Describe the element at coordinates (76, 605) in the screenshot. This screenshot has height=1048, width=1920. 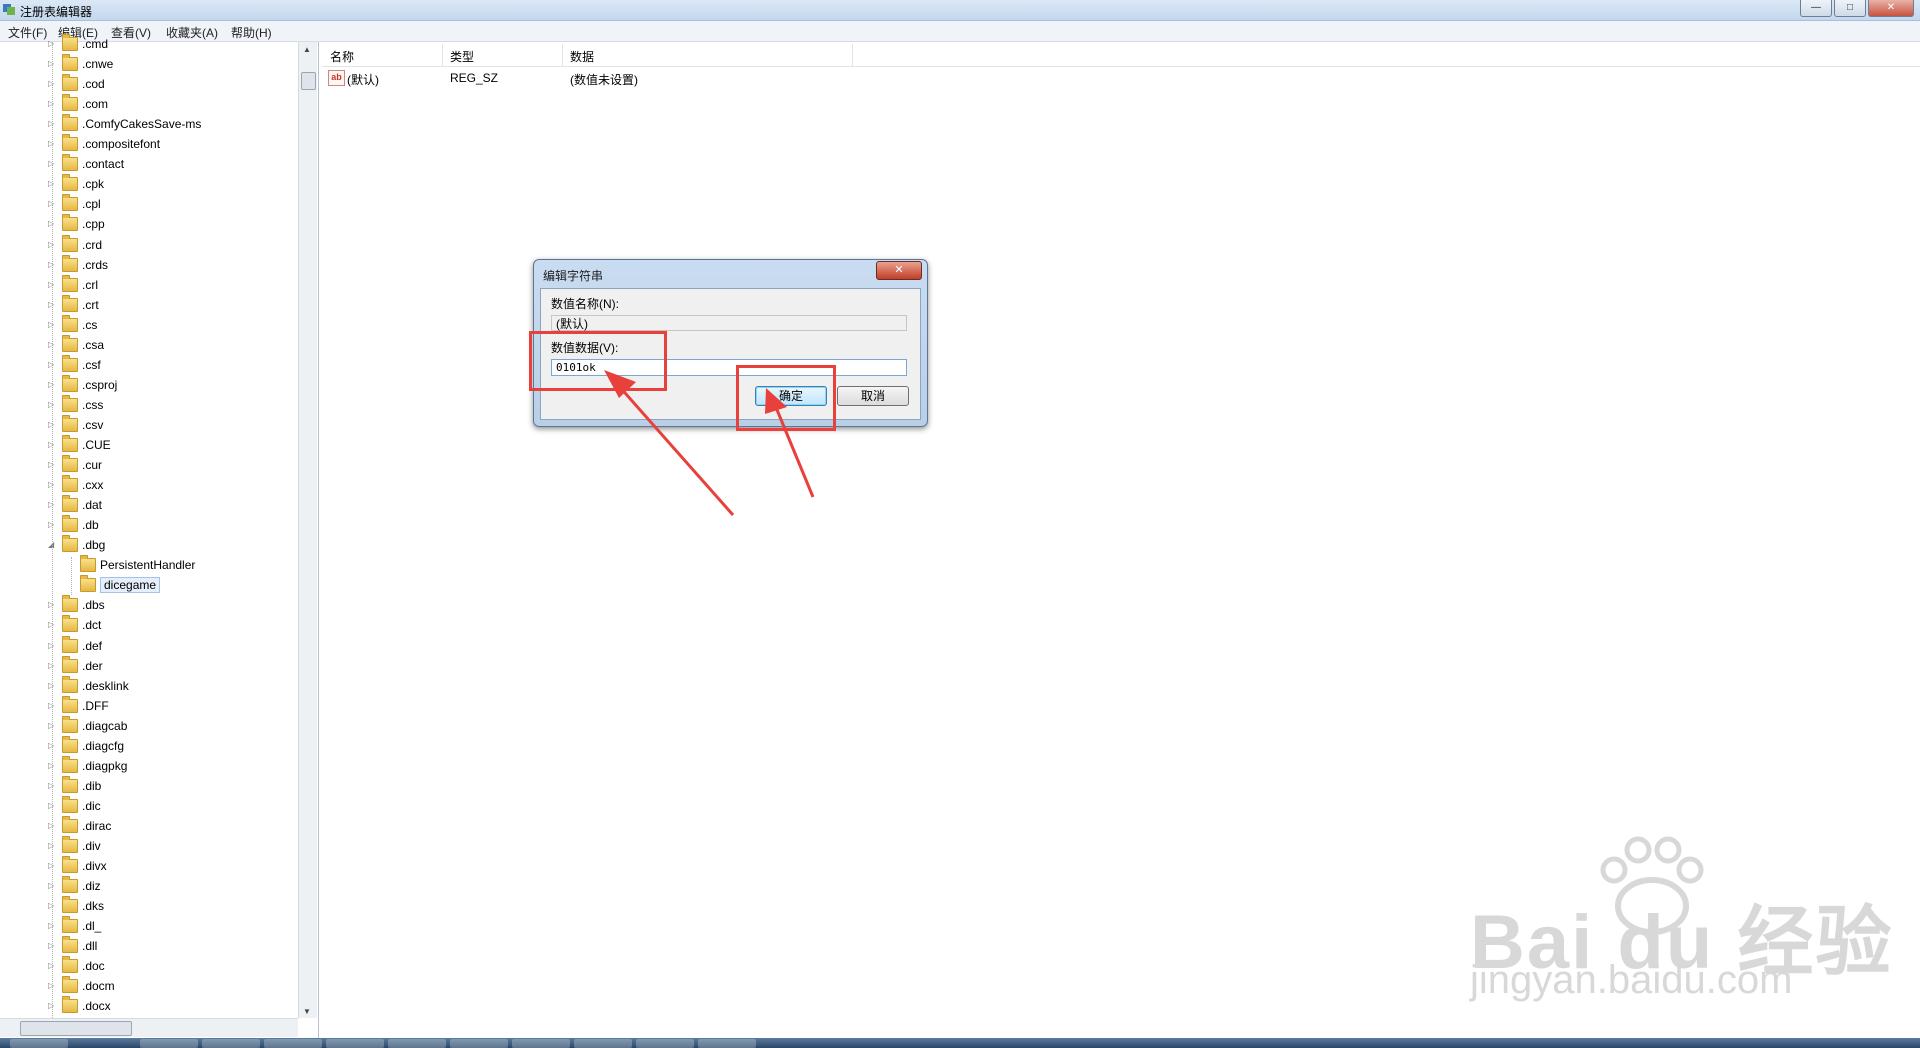
I see `tree-item: ▷ .dbs` at that location.